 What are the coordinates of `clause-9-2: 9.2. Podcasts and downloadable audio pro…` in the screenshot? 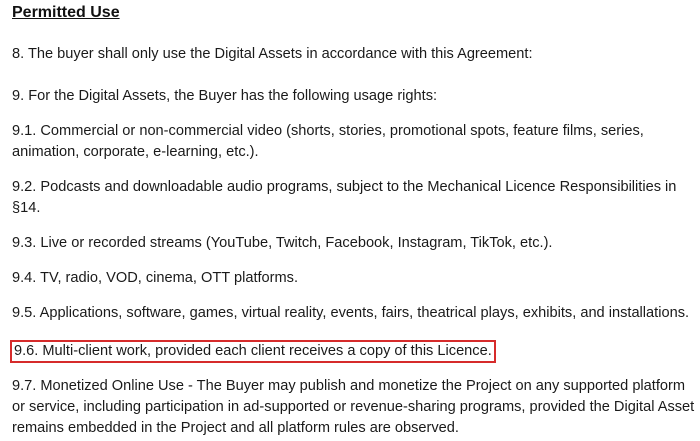 It's located at (344, 197).